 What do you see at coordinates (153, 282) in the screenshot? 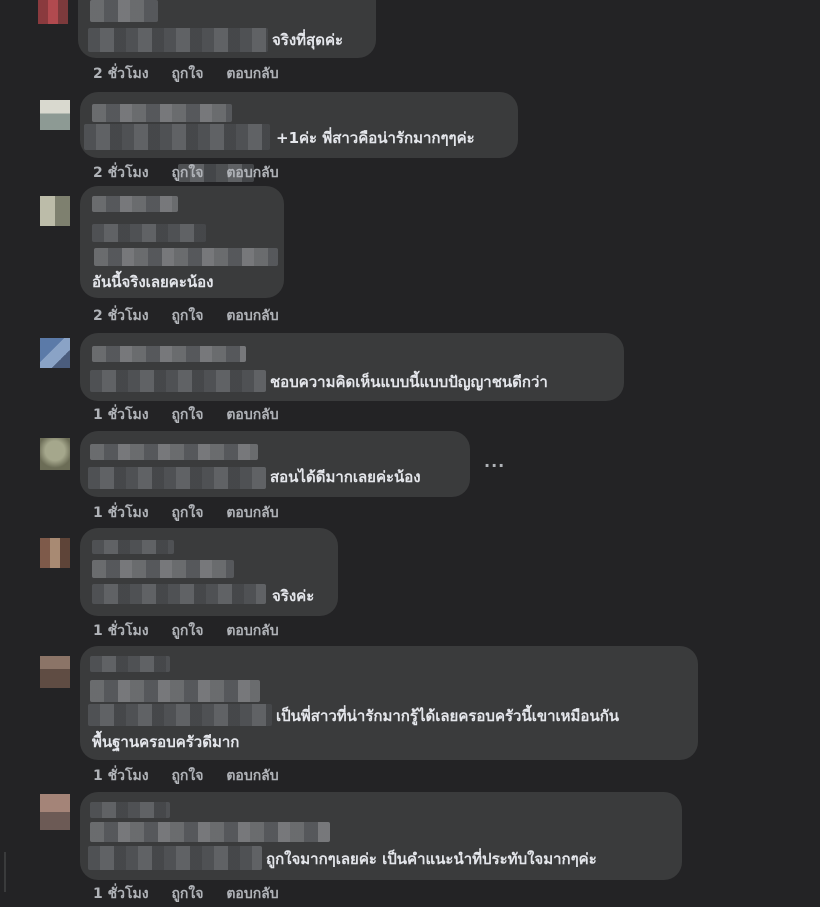
I see `comment-text: อันนี้จริงเลยคะน้อง` at bounding box center [153, 282].